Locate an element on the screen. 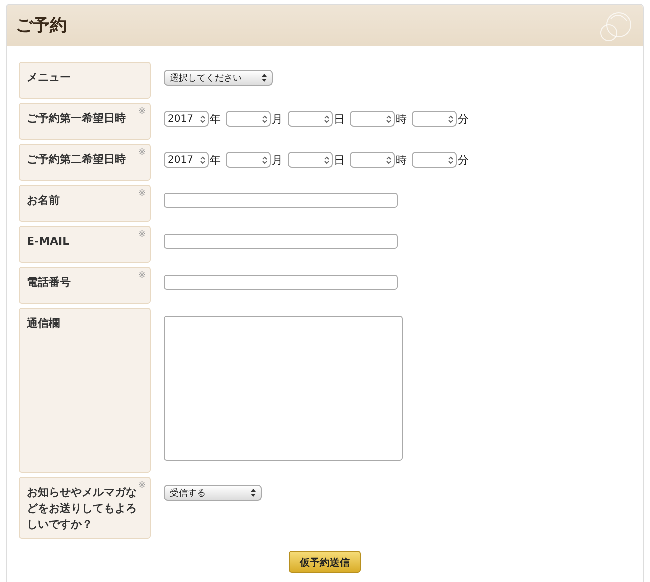 The image size is (650, 582). submit-button: 仮予約送信 is located at coordinates (325, 562).